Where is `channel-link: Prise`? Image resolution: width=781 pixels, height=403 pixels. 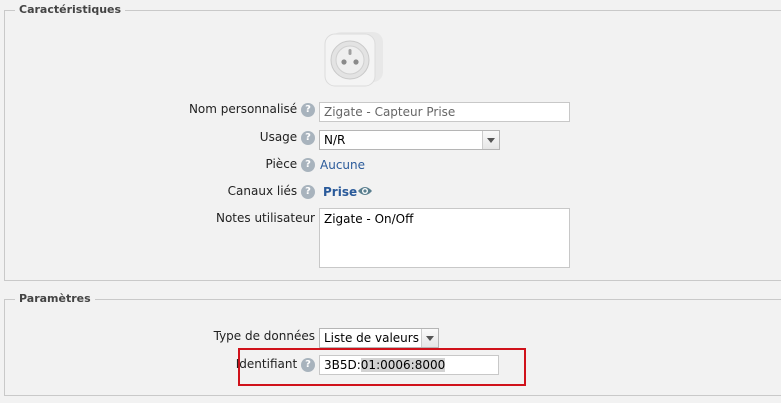 channel-link: Prise is located at coordinates (340, 192).